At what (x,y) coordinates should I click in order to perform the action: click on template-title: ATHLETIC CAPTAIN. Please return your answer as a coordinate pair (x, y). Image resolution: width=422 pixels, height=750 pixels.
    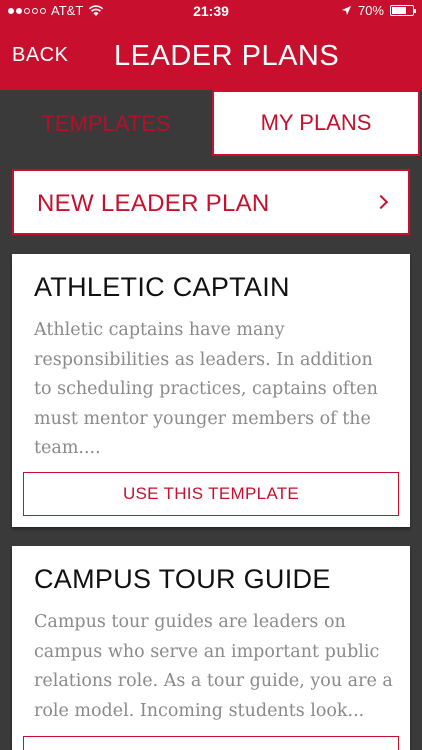
    Looking at the image, I should click on (162, 287).